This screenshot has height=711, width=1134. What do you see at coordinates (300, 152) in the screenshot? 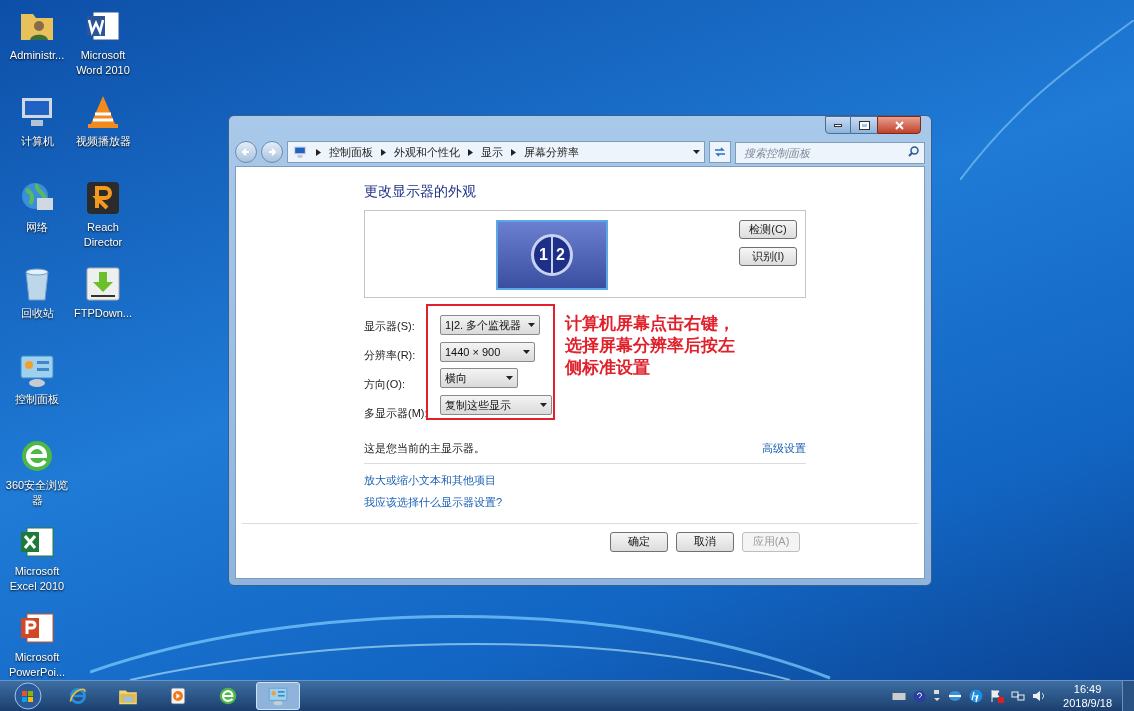
I see `computer-icon` at bounding box center [300, 152].